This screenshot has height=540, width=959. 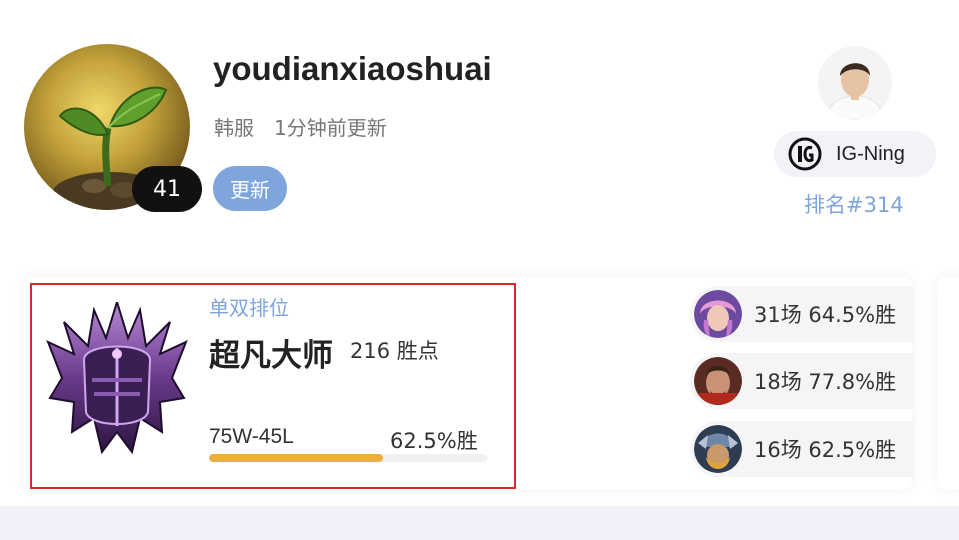 What do you see at coordinates (825, 315) in the screenshot?
I see `champion-stat: 31场 64.5%胜` at bounding box center [825, 315].